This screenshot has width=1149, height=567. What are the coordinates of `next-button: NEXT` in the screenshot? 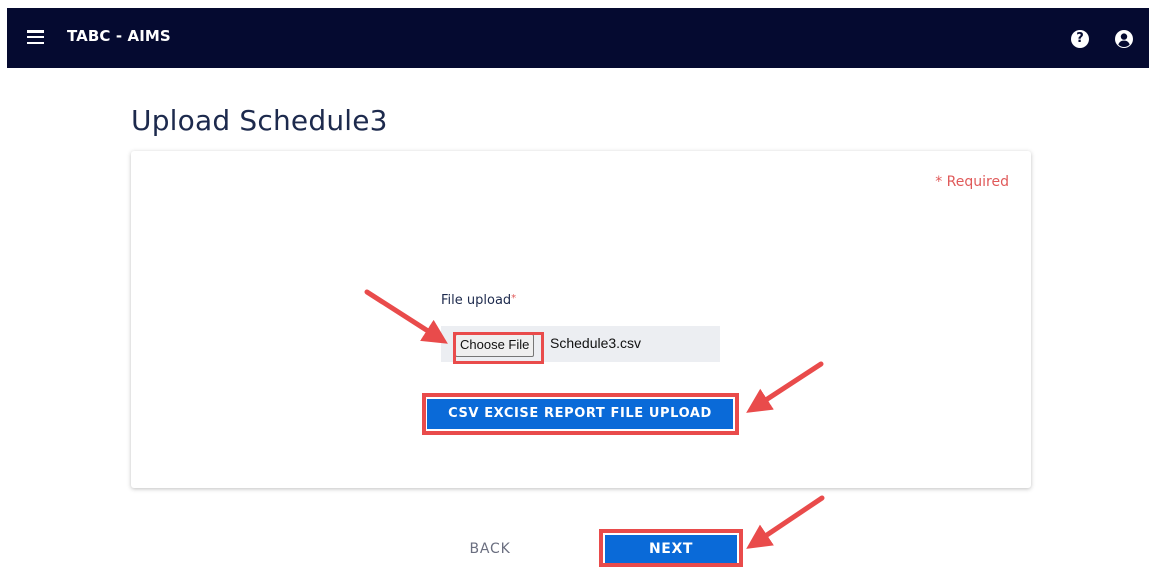 It's located at (671, 549).